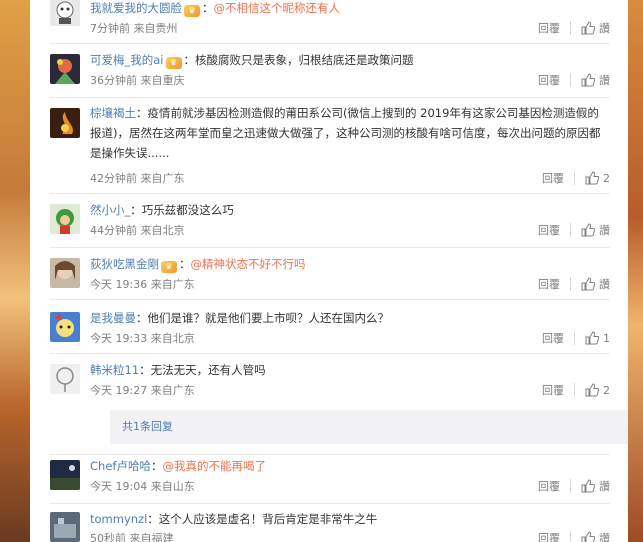 The height and width of the screenshot is (542, 643). I want to click on wallpaper-left, so click(15, 271).